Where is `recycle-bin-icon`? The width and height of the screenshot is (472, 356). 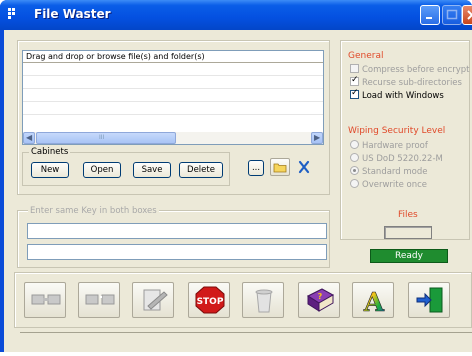 recycle-bin-icon is located at coordinates (264, 301).